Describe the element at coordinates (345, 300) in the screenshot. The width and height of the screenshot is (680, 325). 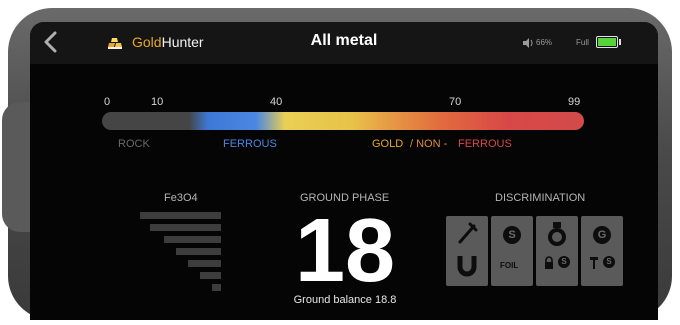
I see `ground-balance-text: Ground balance 18.8` at that location.